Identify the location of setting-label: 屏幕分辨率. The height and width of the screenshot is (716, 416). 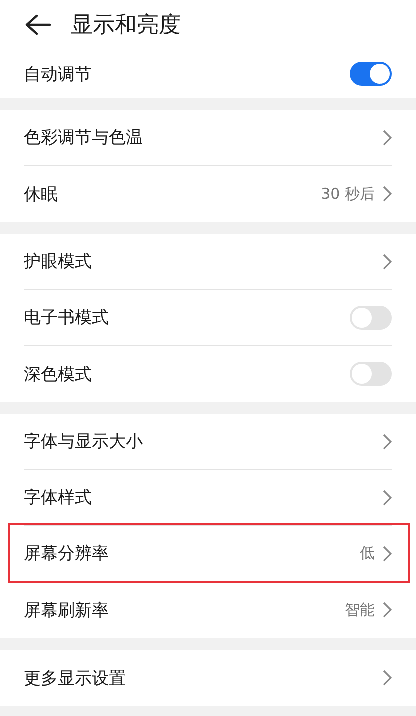
(66, 553).